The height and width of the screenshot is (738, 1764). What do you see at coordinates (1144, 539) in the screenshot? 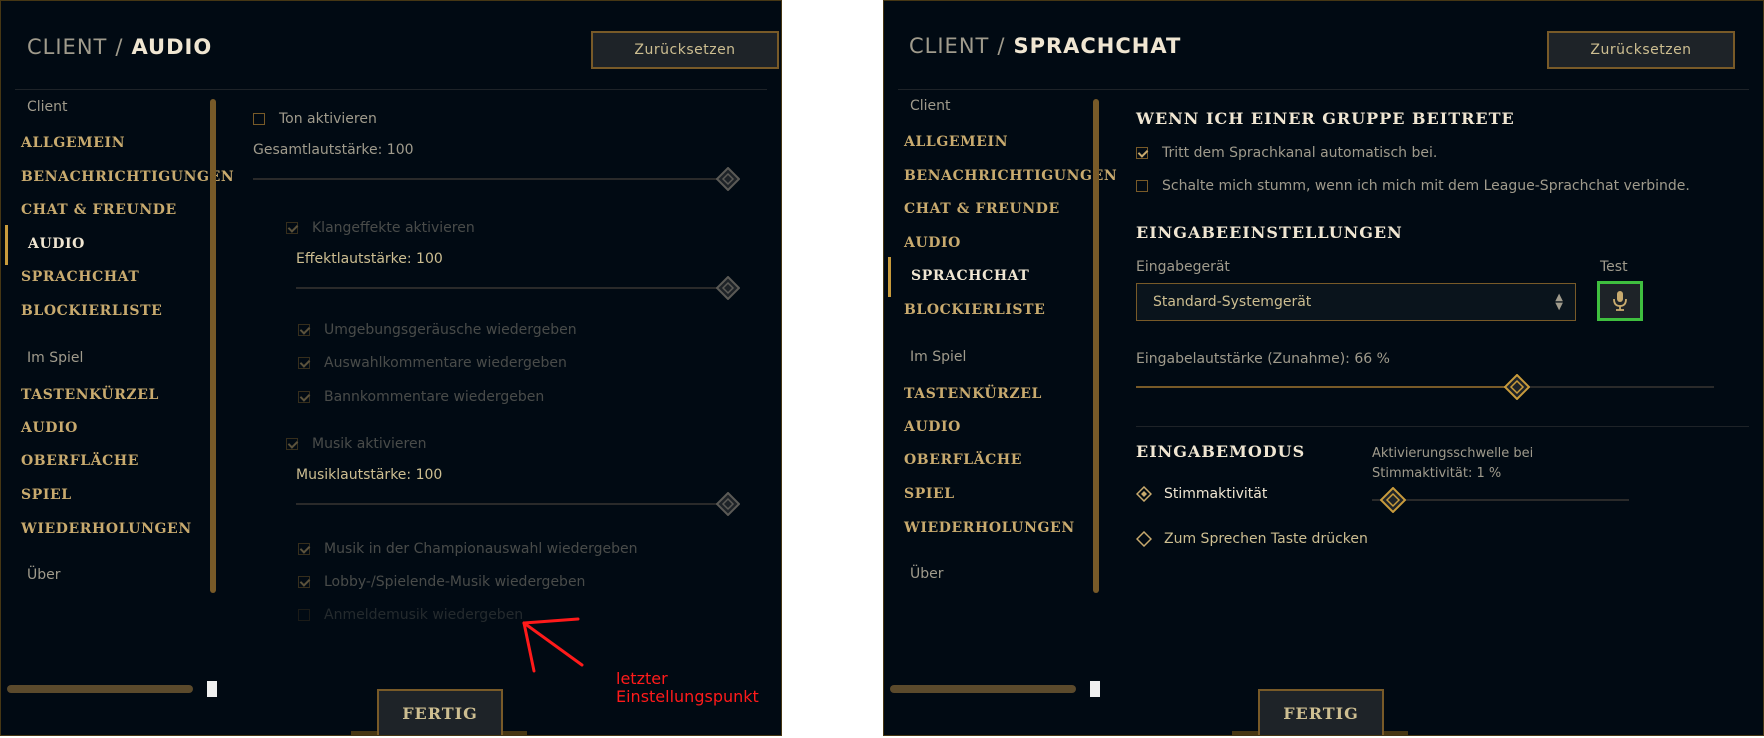
I see `radio-unselected-icon` at bounding box center [1144, 539].